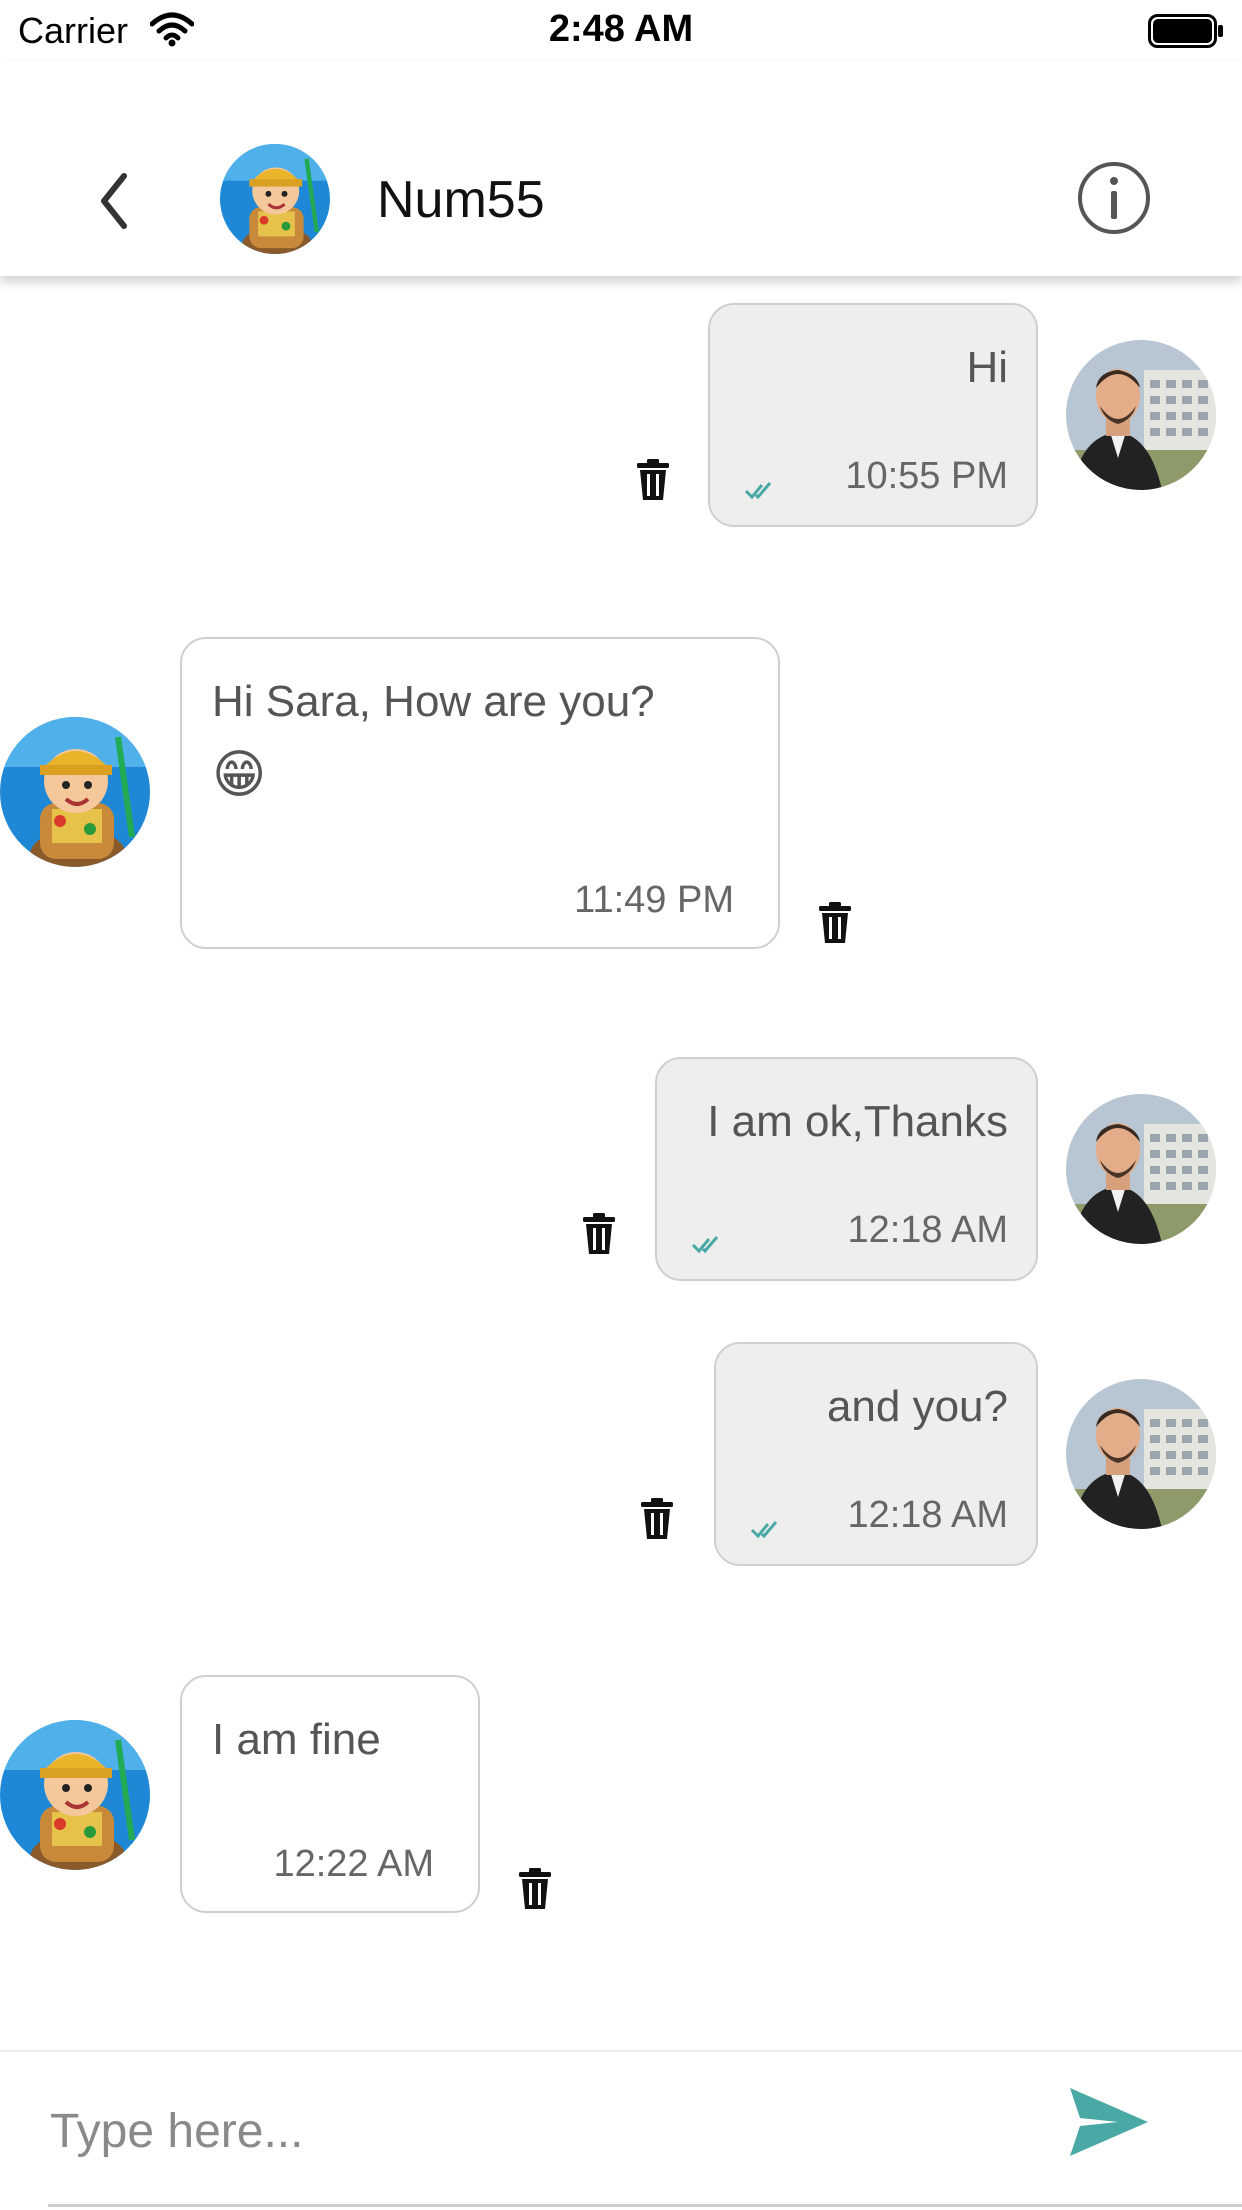 The image size is (1242, 2210). Describe the element at coordinates (461, 200) in the screenshot. I see `contact-name: Num55` at that location.